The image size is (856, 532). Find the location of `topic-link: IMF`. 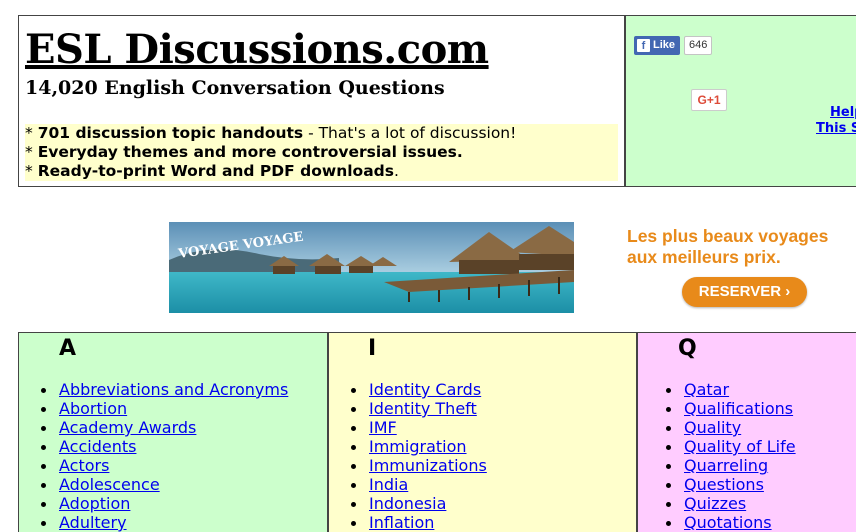

topic-link: IMF is located at coordinates (383, 427).